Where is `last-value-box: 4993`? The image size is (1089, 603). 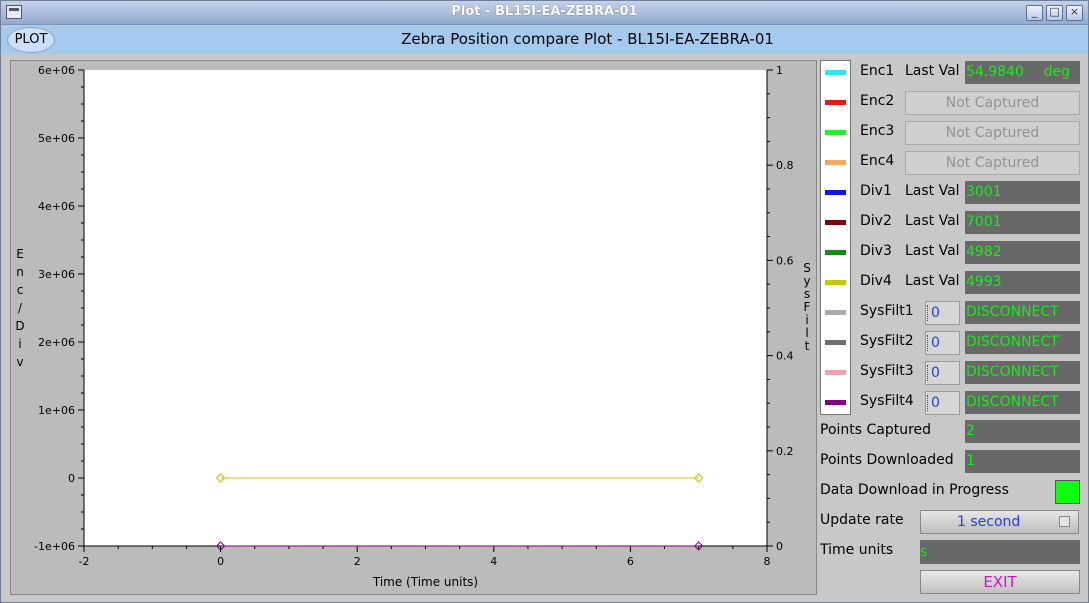
last-value-box: 4993 is located at coordinates (1022, 282).